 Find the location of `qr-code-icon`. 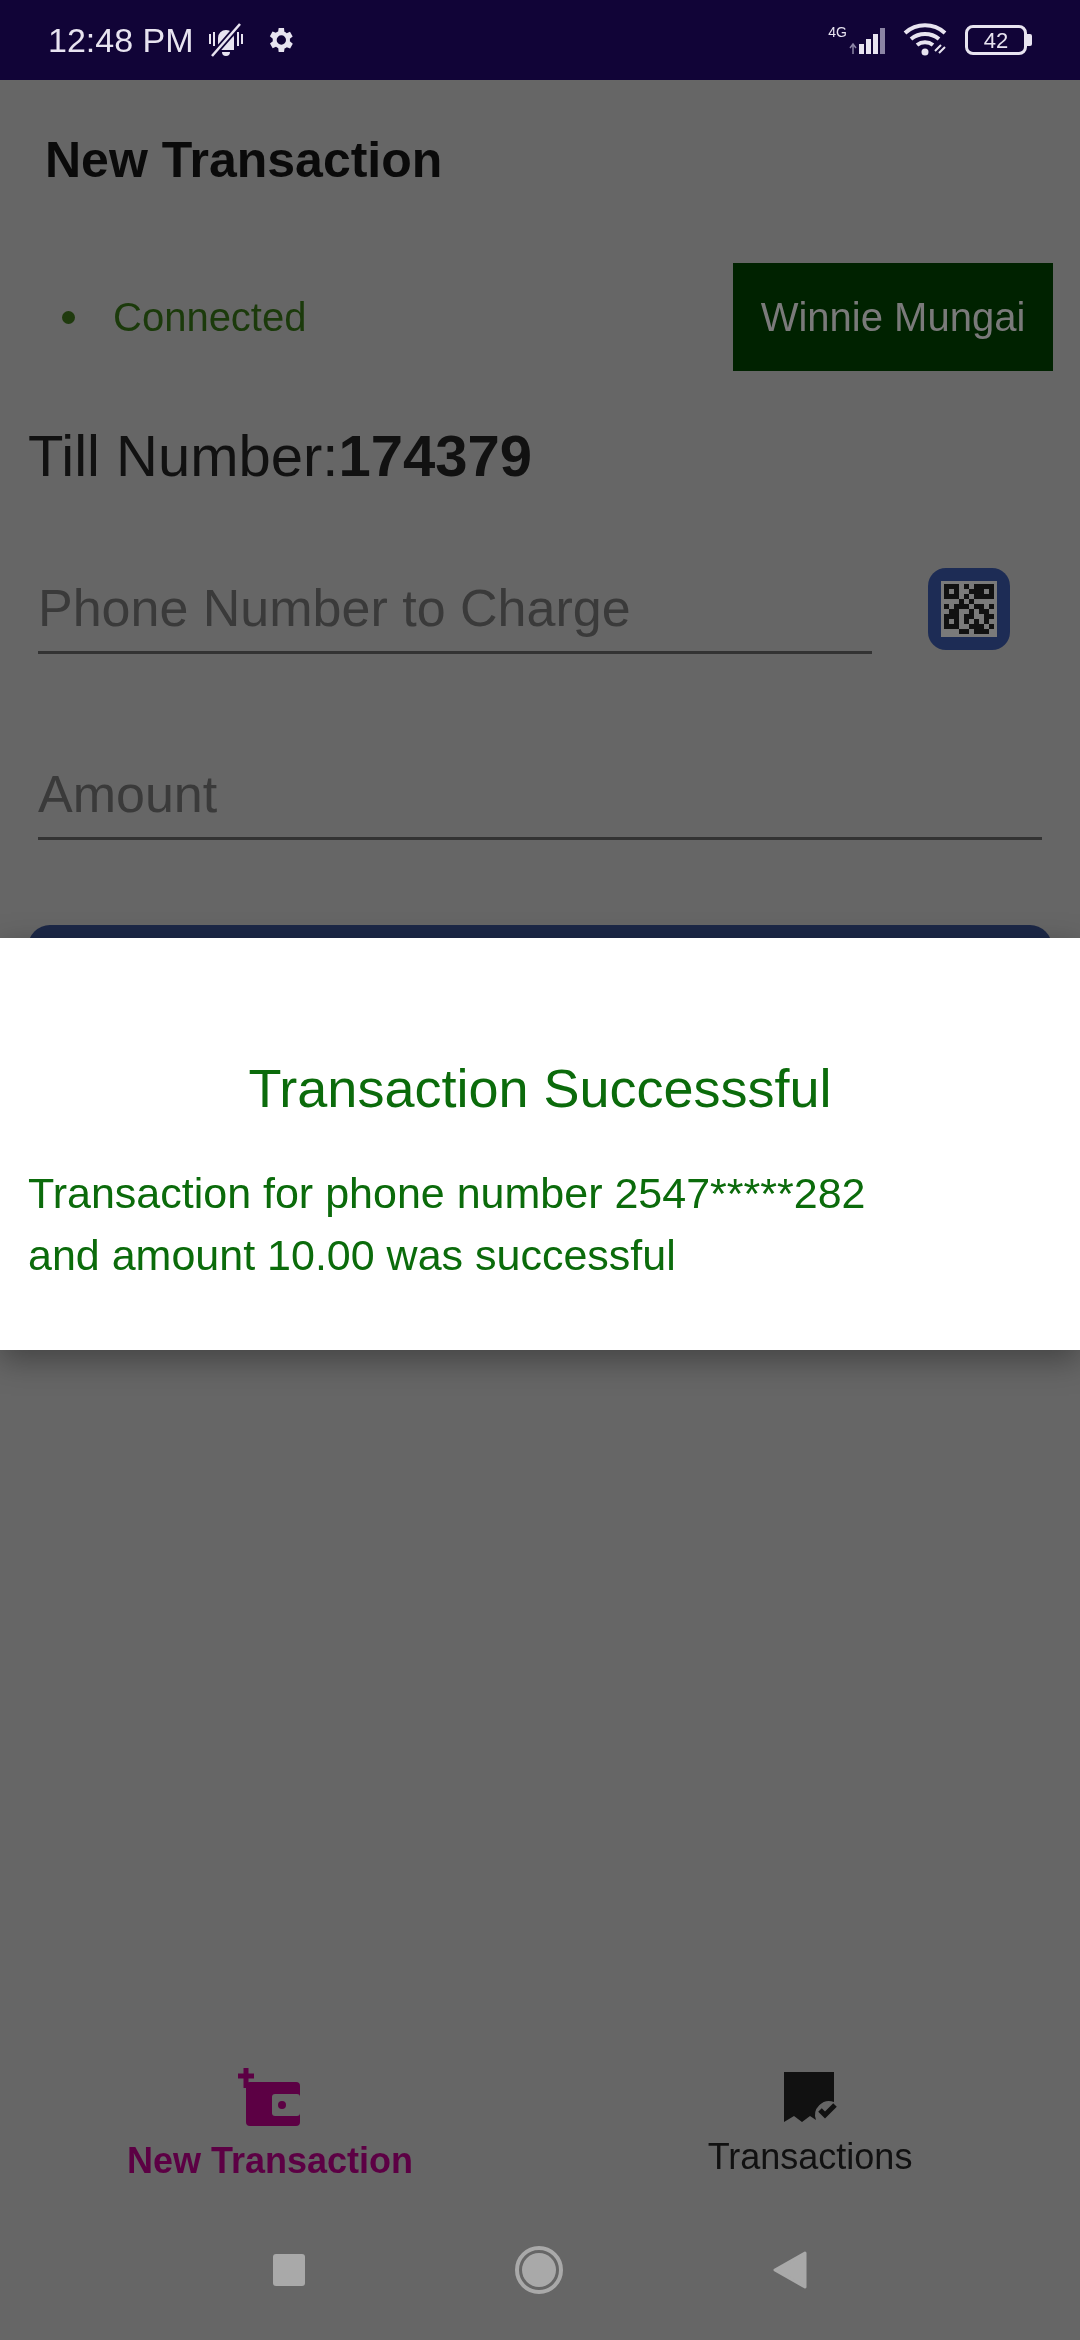

qr-code-icon is located at coordinates (969, 609).